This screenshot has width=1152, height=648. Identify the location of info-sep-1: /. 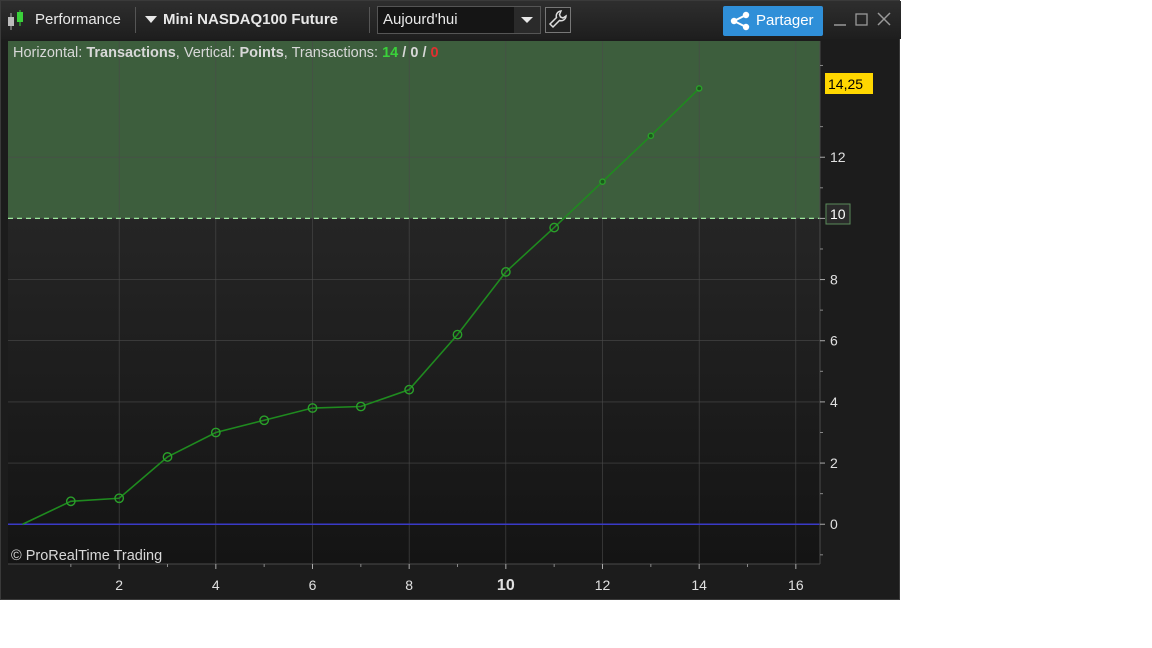
(404, 53).